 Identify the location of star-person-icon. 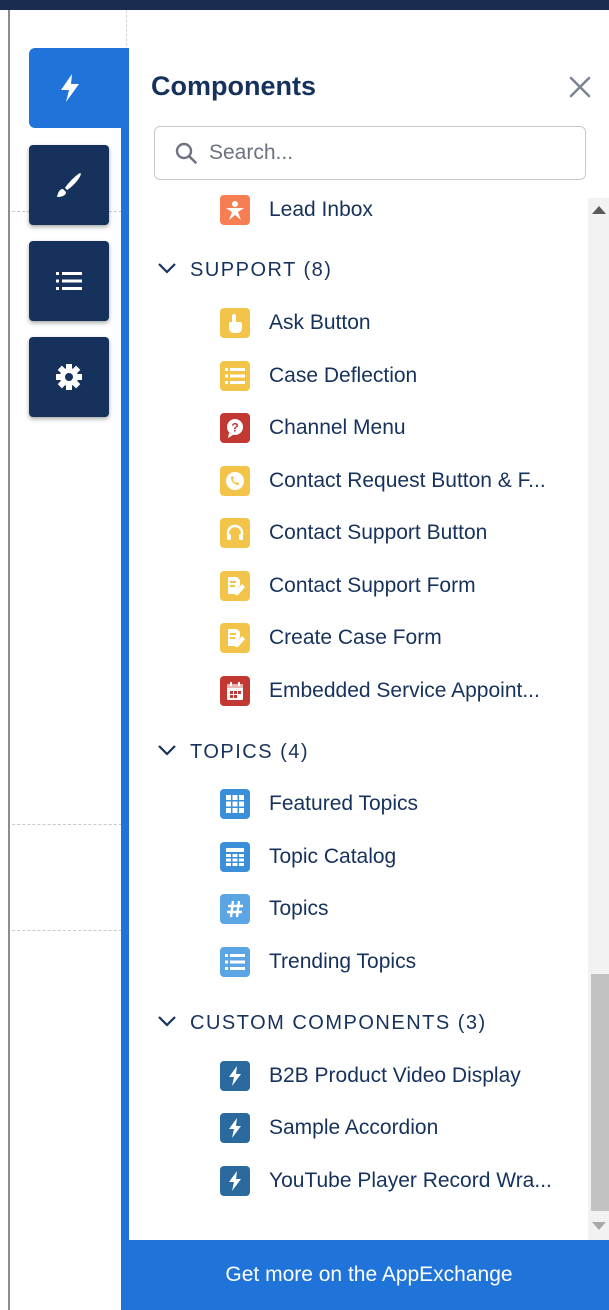
(235, 210).